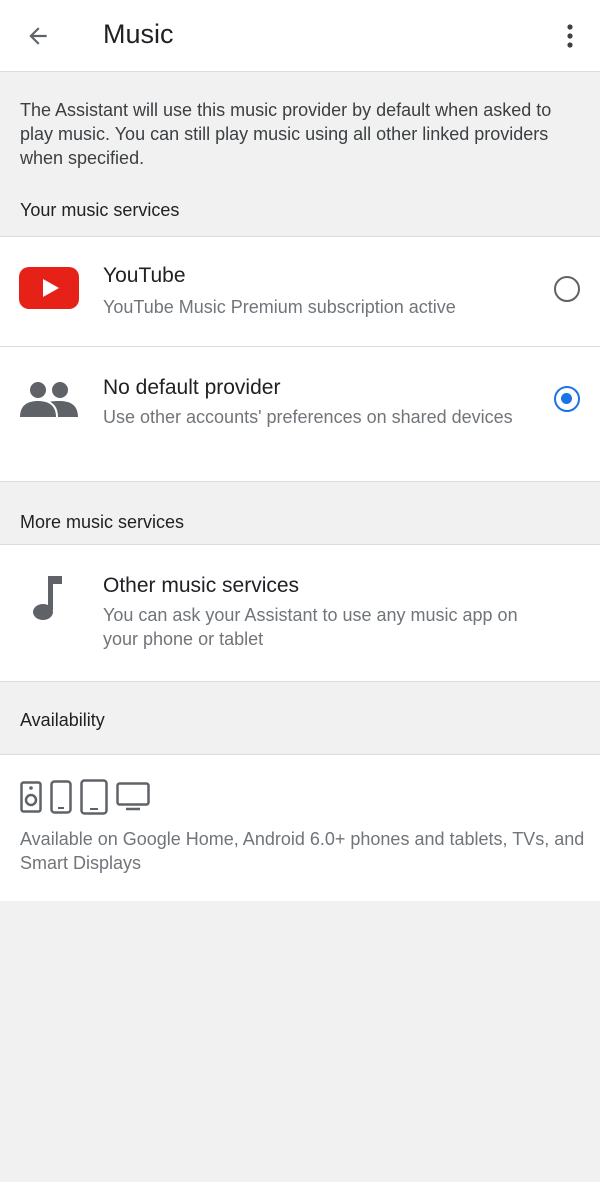  What do you see at coordinates (567, 399) in the screenshot?
I see `no-default-radio-button` at bounding box center [567, 399].